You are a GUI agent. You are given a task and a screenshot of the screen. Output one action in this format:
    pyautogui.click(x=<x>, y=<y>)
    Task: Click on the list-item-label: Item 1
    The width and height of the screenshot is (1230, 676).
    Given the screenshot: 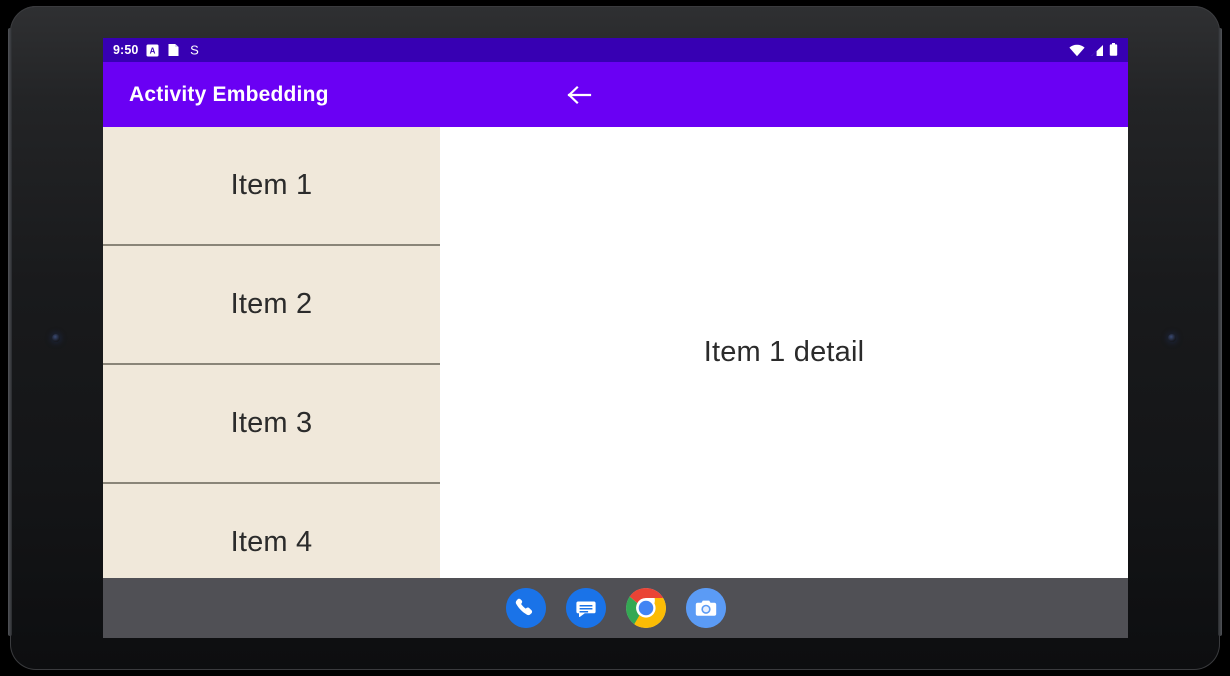 What is the action you would take?
    pyautogui.click(x=271, y=185)
    